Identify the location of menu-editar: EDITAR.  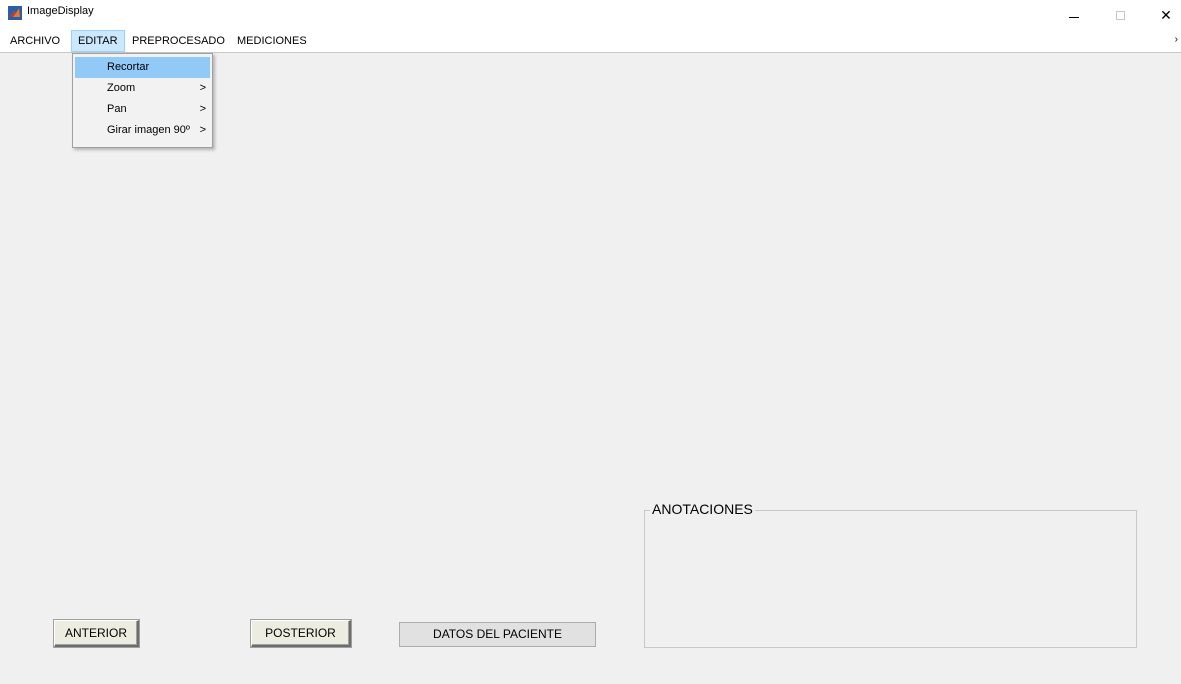
(98, 41).